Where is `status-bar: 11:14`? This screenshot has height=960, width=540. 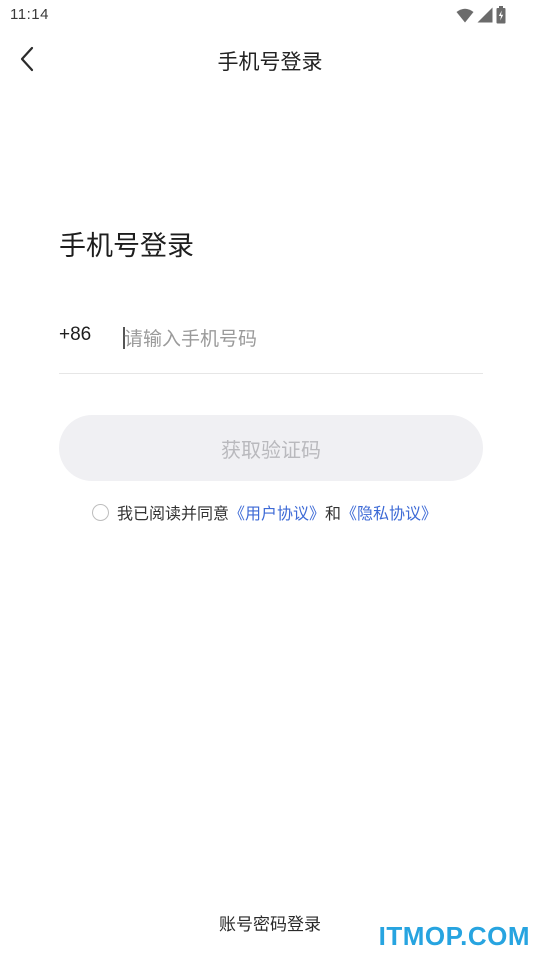 status-bar: 11:14 is located at coordinates (270, 16).